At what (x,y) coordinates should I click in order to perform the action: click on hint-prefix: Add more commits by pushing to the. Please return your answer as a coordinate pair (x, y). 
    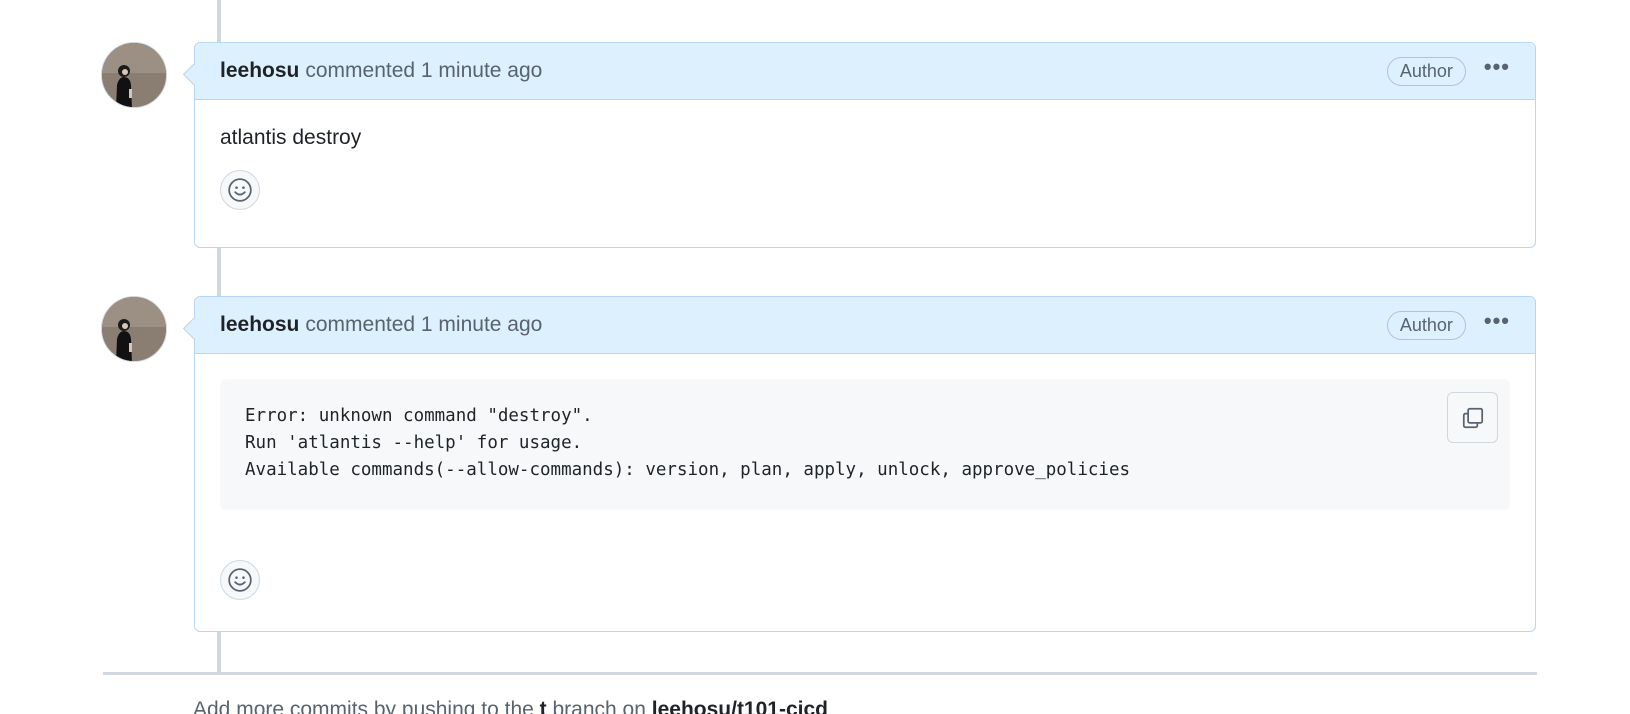
    Looking at the image, I should click on (366, 706).